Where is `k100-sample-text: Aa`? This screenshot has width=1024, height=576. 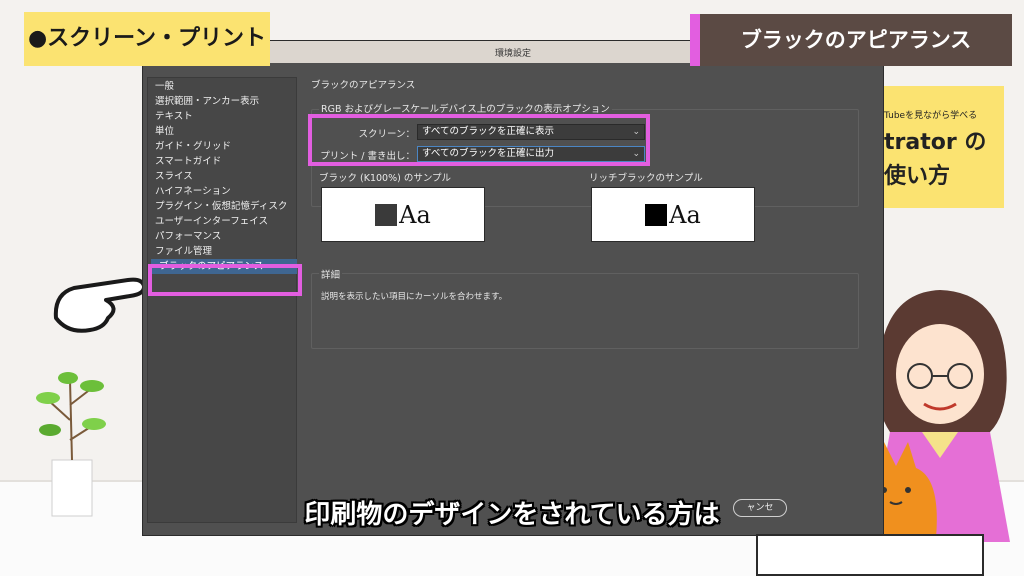
k100-sample-text: Aa is located at coordinates (415, 214).